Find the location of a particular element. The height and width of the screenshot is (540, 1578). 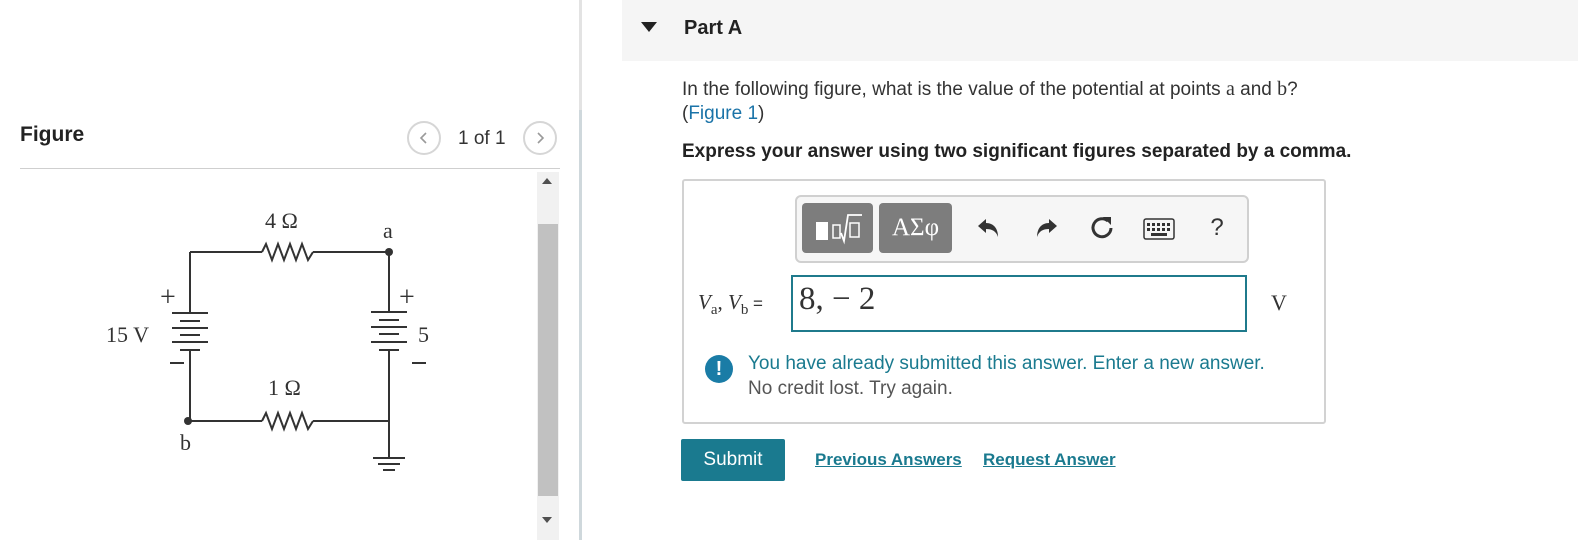

chevron-left-icon is located at coordinates (423, 138).